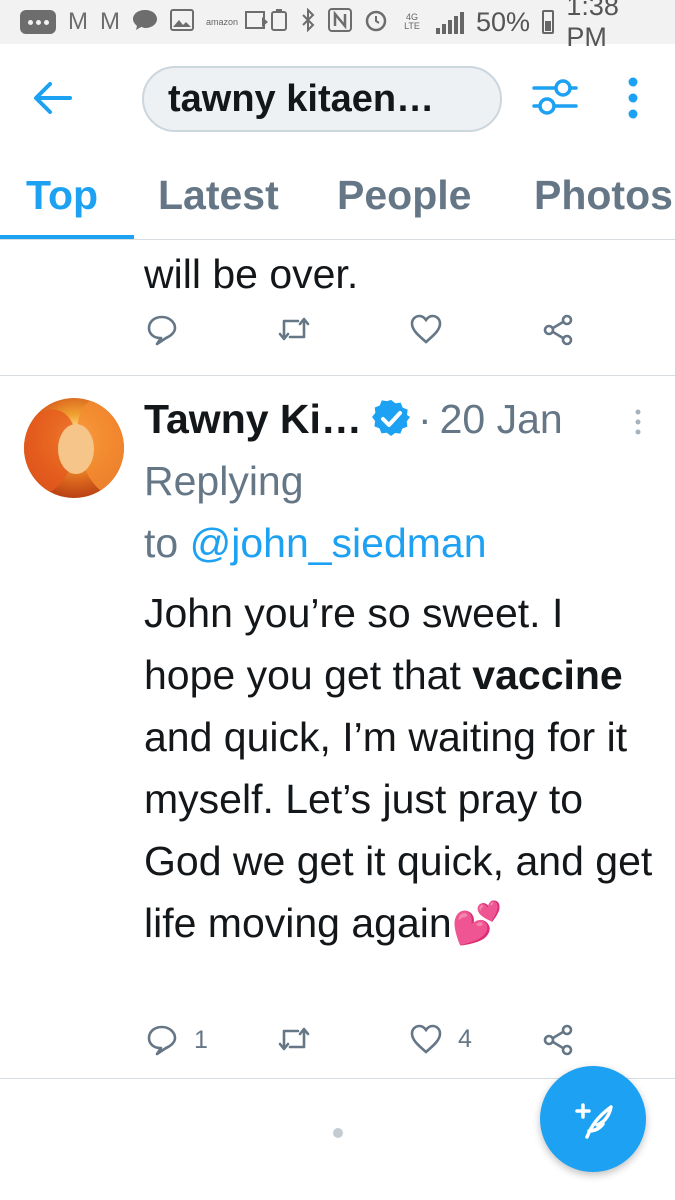 Image resolution: width=675 pixels, height=1200 pixels. I want to click on amazon-icon: amazon, so click(222, 21).